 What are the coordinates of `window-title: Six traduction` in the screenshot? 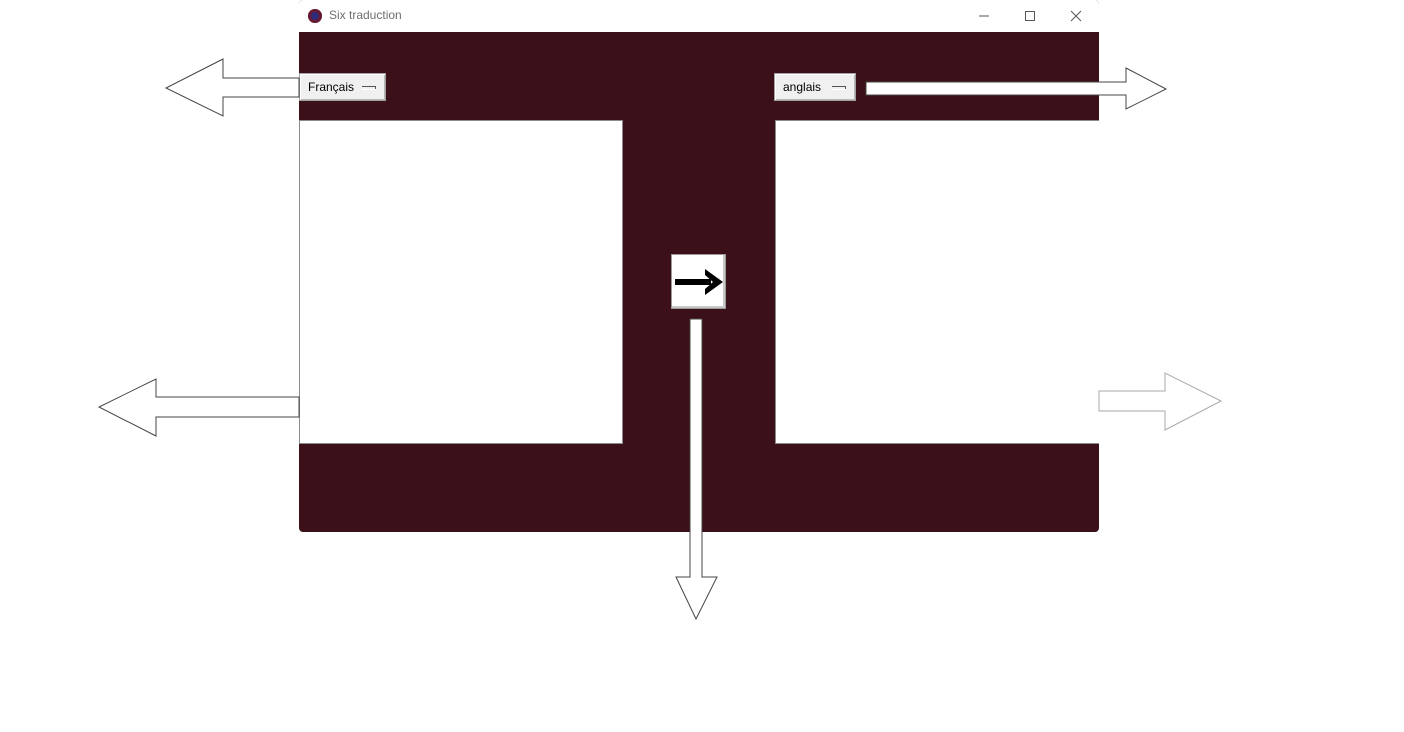 It's located at (365, 15).